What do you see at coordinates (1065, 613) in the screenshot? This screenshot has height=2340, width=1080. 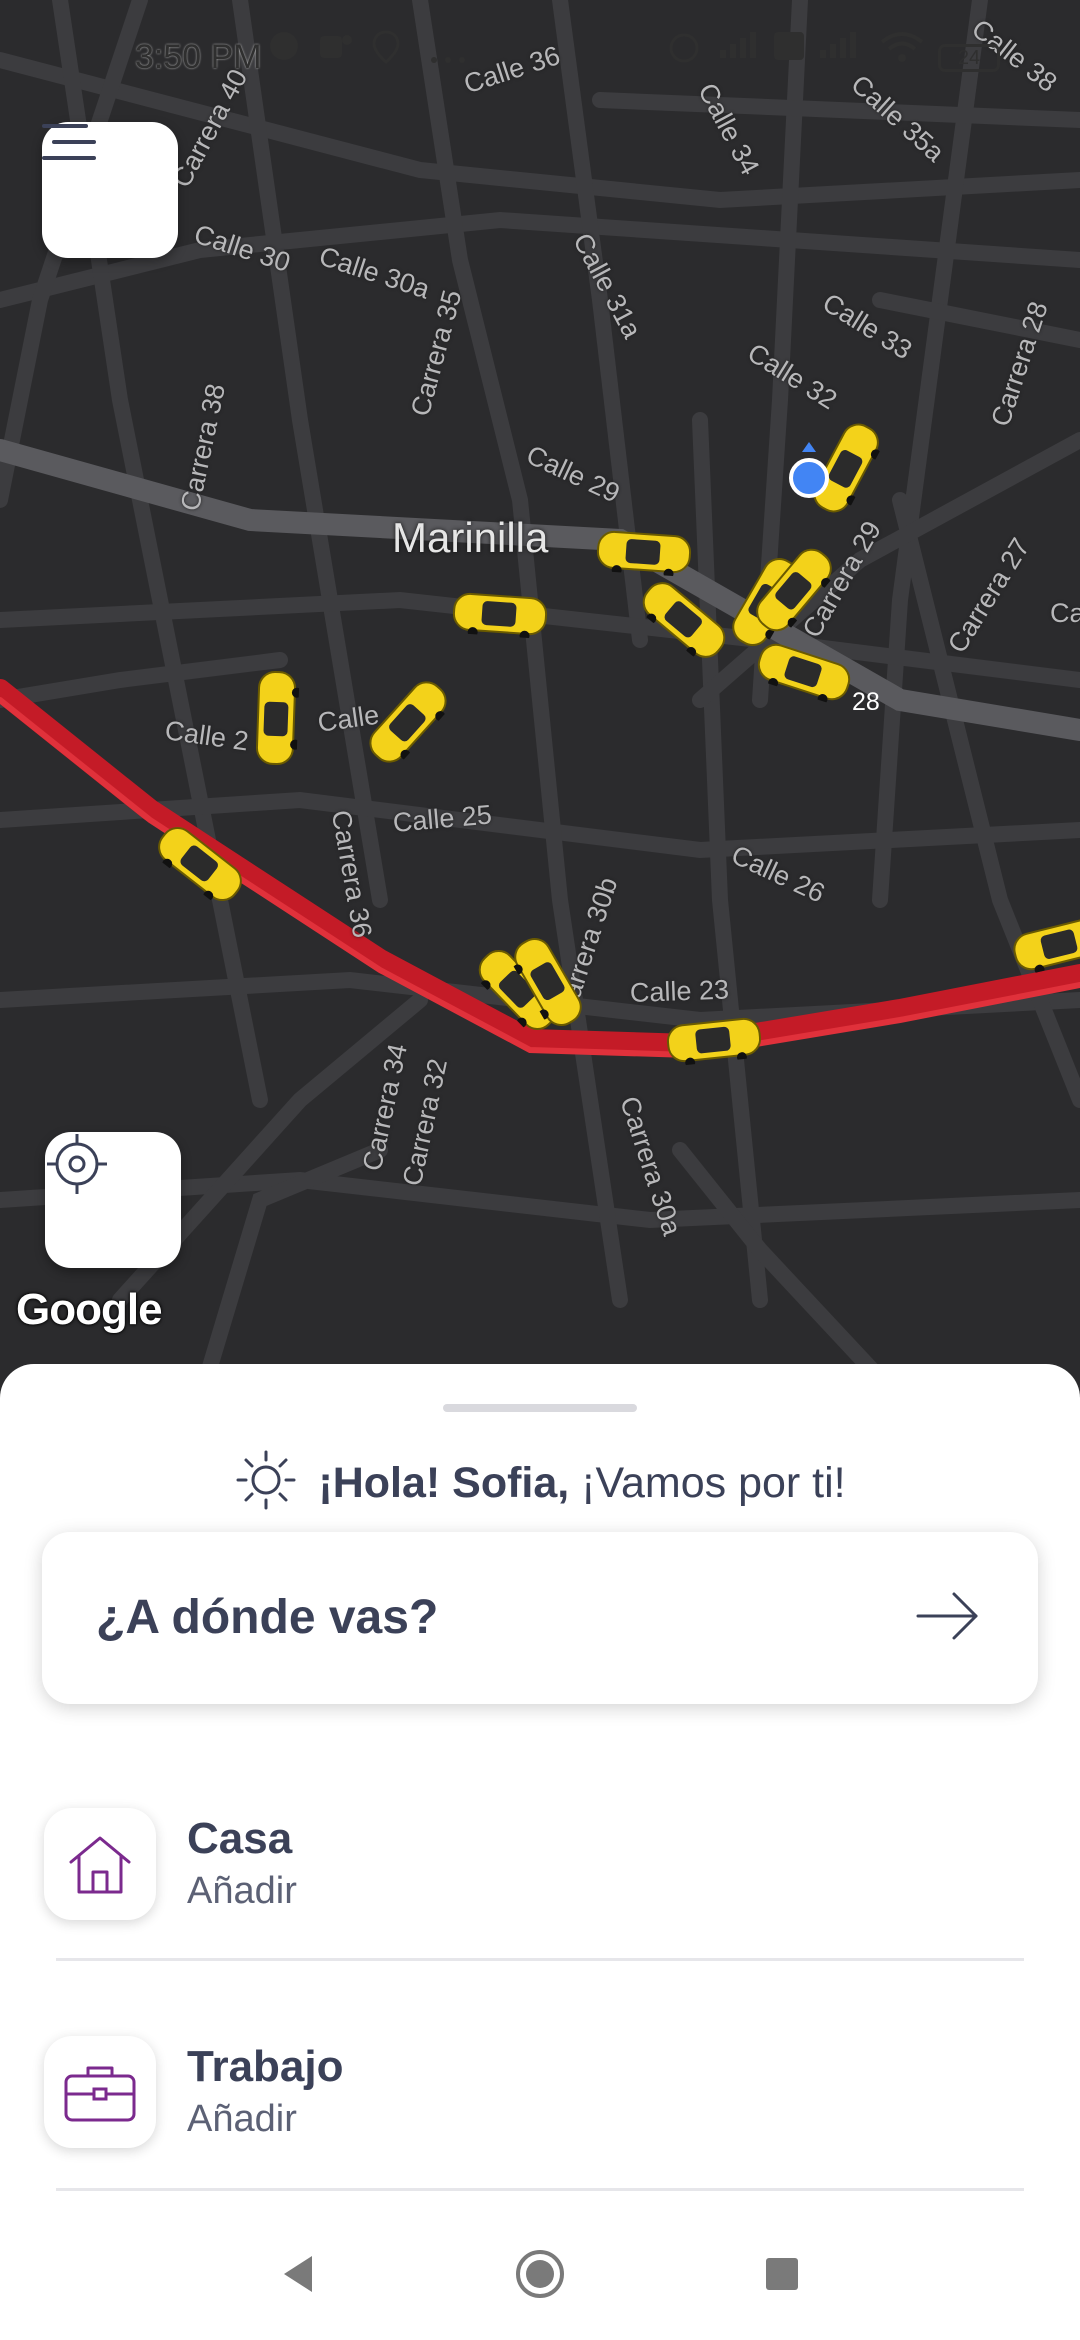 I see `street-label: Ca` at bounding box center [1065, 613].